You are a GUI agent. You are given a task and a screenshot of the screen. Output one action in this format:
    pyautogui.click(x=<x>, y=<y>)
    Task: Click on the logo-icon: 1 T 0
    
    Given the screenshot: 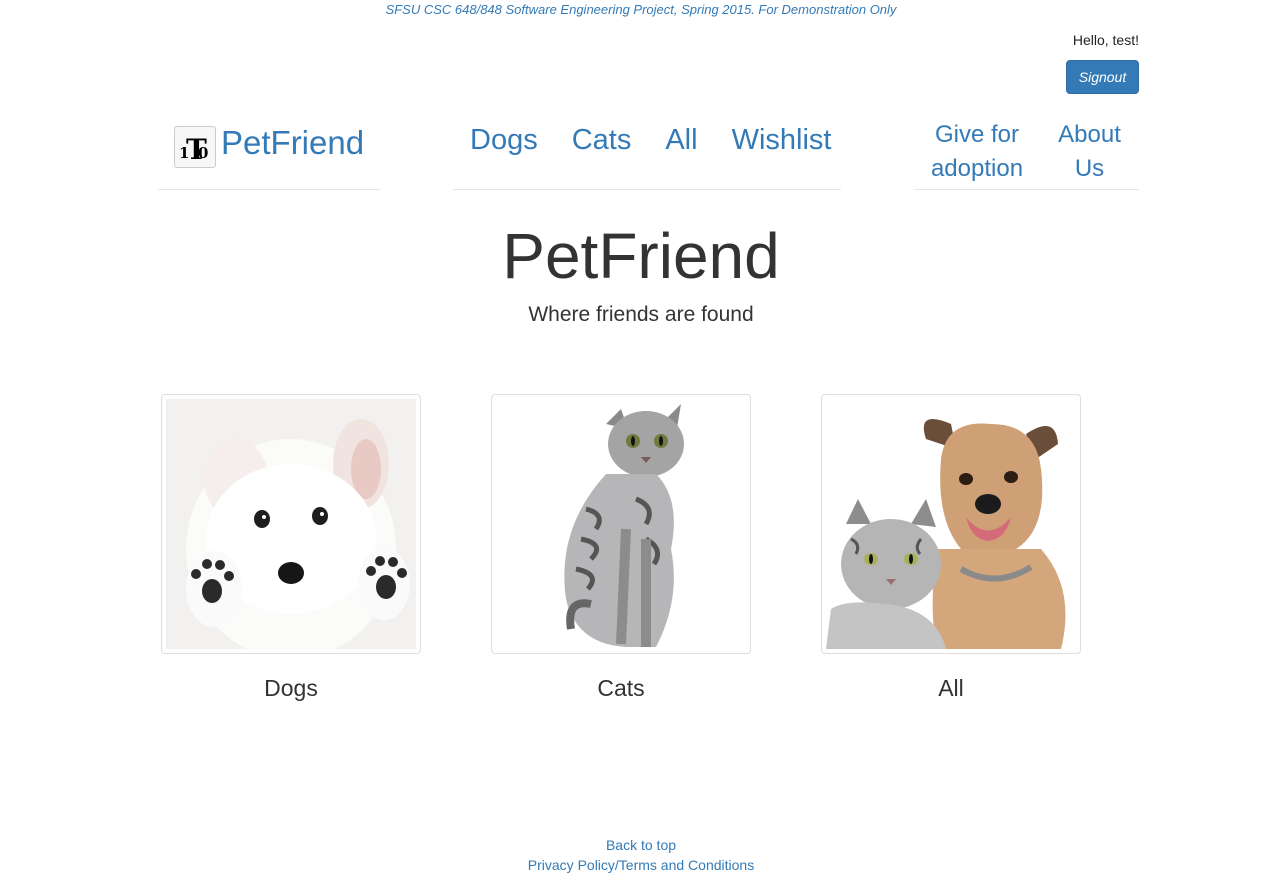 What is the action you would take?
    pyautogui.click(x=193, y=147)
    